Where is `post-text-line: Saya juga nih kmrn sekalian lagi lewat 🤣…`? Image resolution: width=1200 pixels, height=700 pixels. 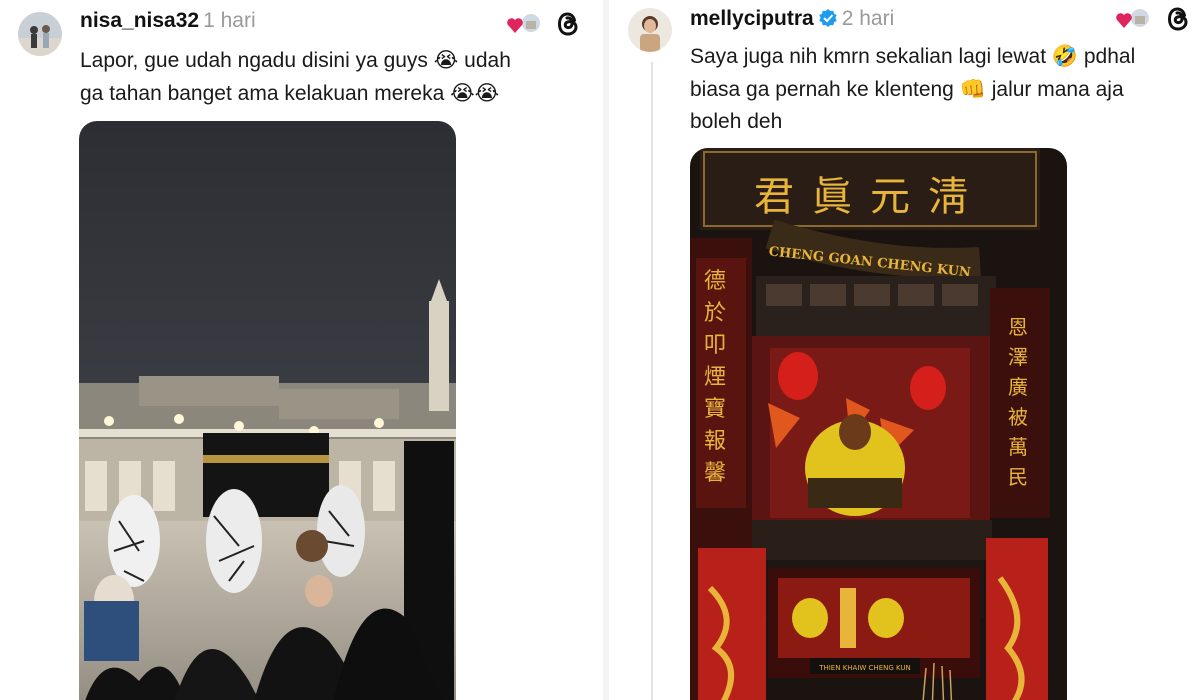 post-text-line: Saya juga nih kmrn sekalian lagi lewat 🤣… is located at coordinates (913, 56).